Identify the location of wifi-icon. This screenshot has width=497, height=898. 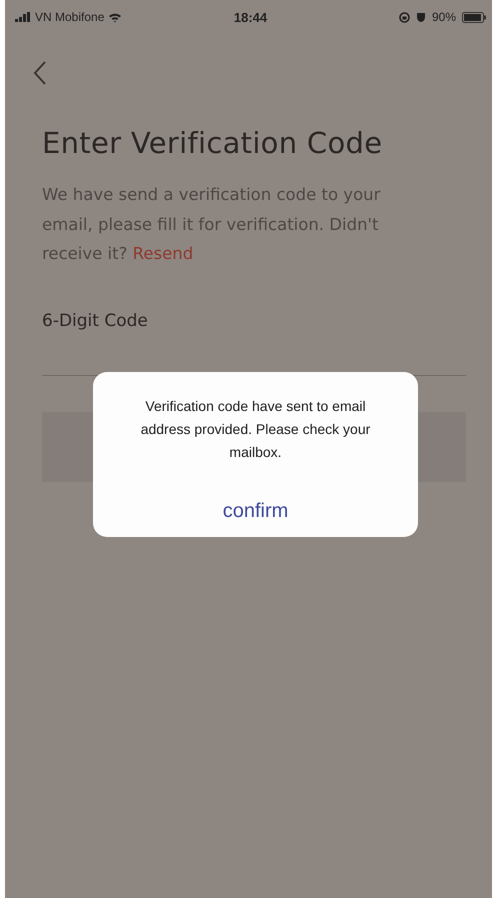
(115, 17).